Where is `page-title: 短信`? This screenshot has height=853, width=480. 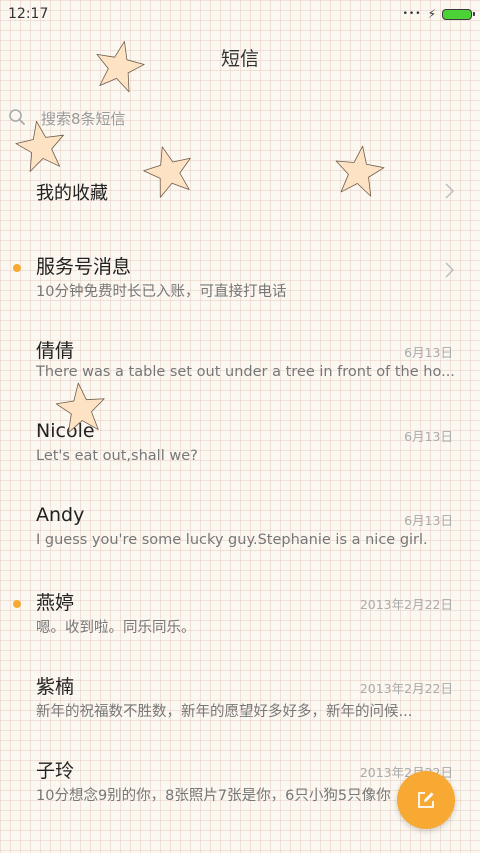
page-title: 短信 is located at coordinates (239, 59).